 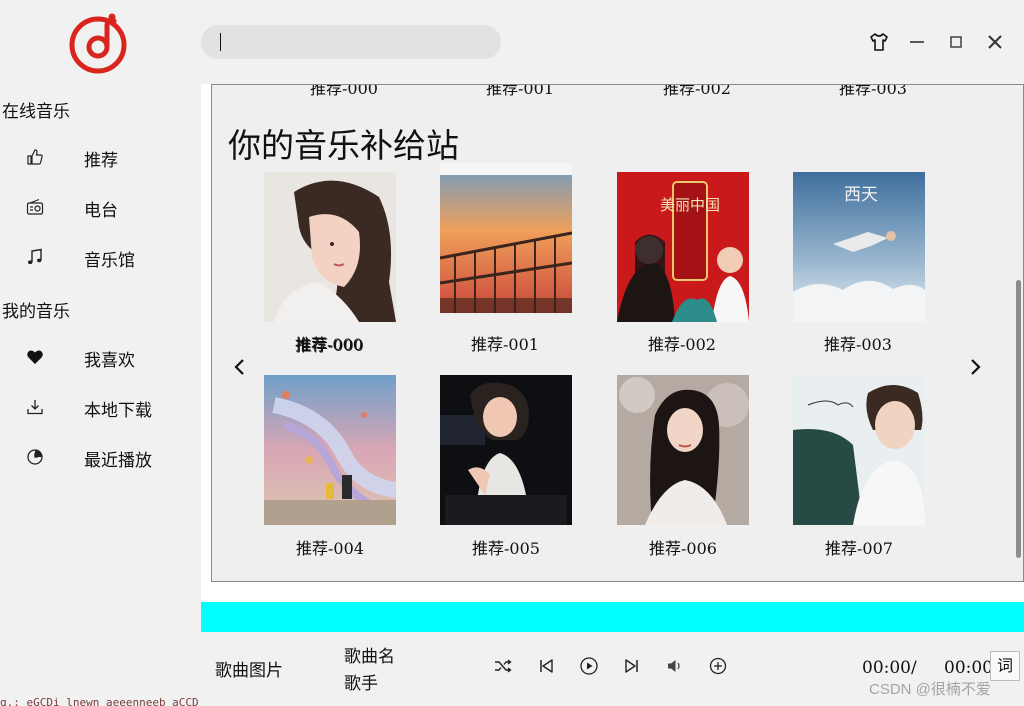 I want to click on play-icon, so click(x=589, y=666).